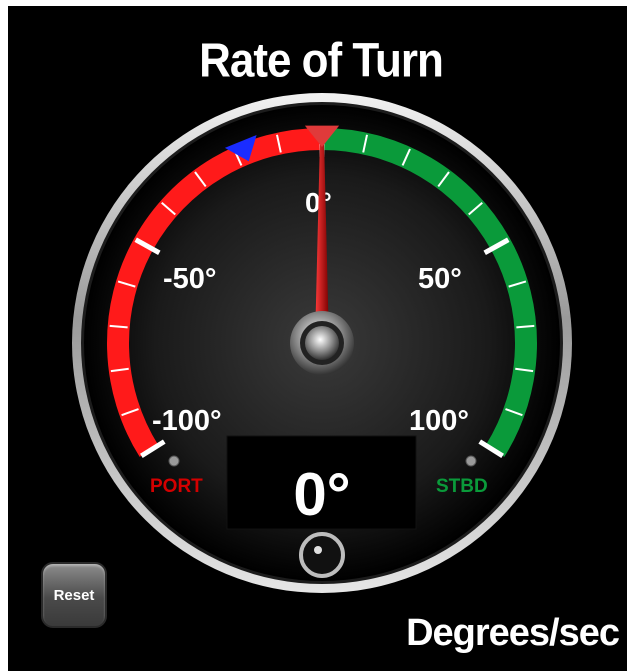 The image size is (627, 671). Describe the element at coordinates (513, 633) in the screenshot. I see `units-label: Degrees/sec` at that location.